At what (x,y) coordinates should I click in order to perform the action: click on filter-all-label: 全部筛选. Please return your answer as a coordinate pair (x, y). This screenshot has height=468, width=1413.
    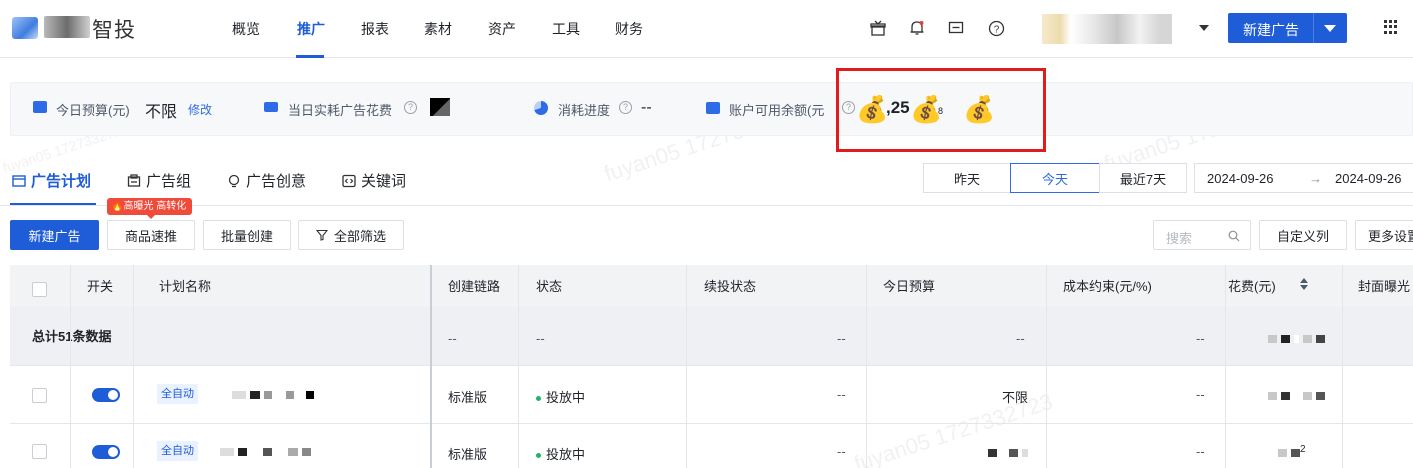
    Looking at the image, I should click on (359, 236).